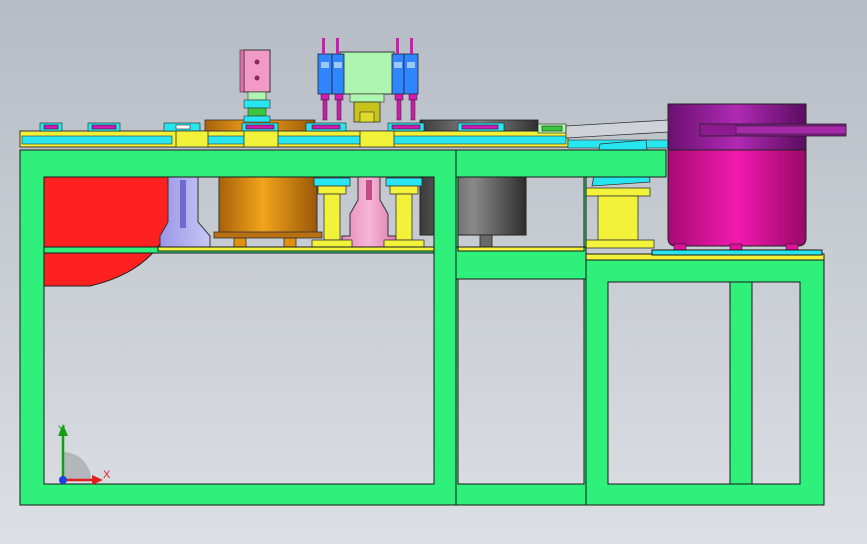 The width and height of the screenshot is (867, 544). I want to click on orange-cylinder-base, so click(268, 235).